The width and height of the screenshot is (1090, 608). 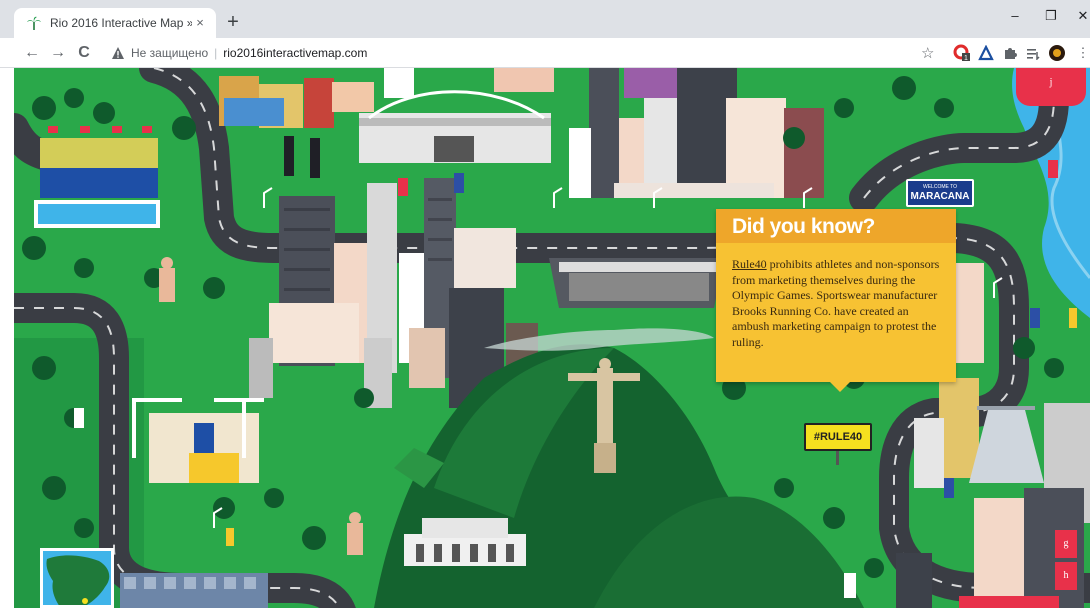 What do you see at coordinates (962, 53) in the screenshot?
I see `extension-red-c-icon: 1` at bounding box center [962, 53].